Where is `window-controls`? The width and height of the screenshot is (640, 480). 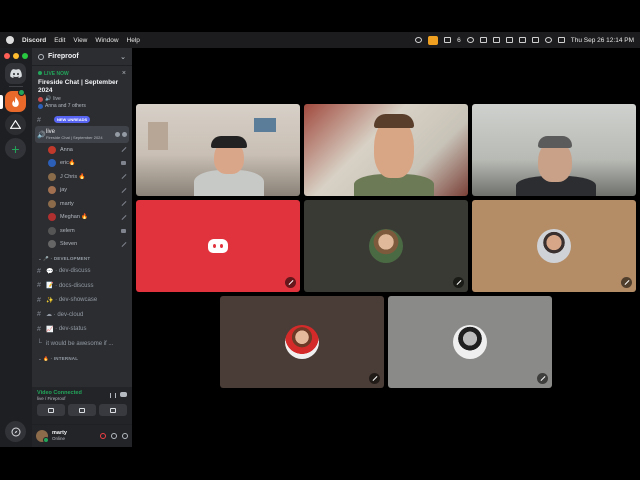 window-controls is located at coordinates (16, 56).